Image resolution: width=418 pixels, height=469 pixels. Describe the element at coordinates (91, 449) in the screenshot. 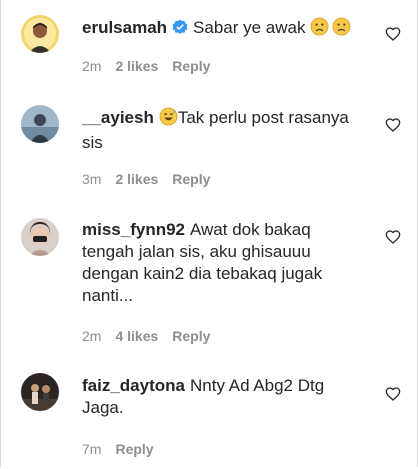

I see `comment-time: 7m` at that location.